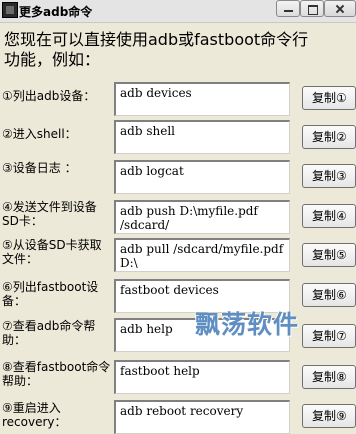  I want to click on row-label-logcat: ③设备日志 ：, so click(39, 168).